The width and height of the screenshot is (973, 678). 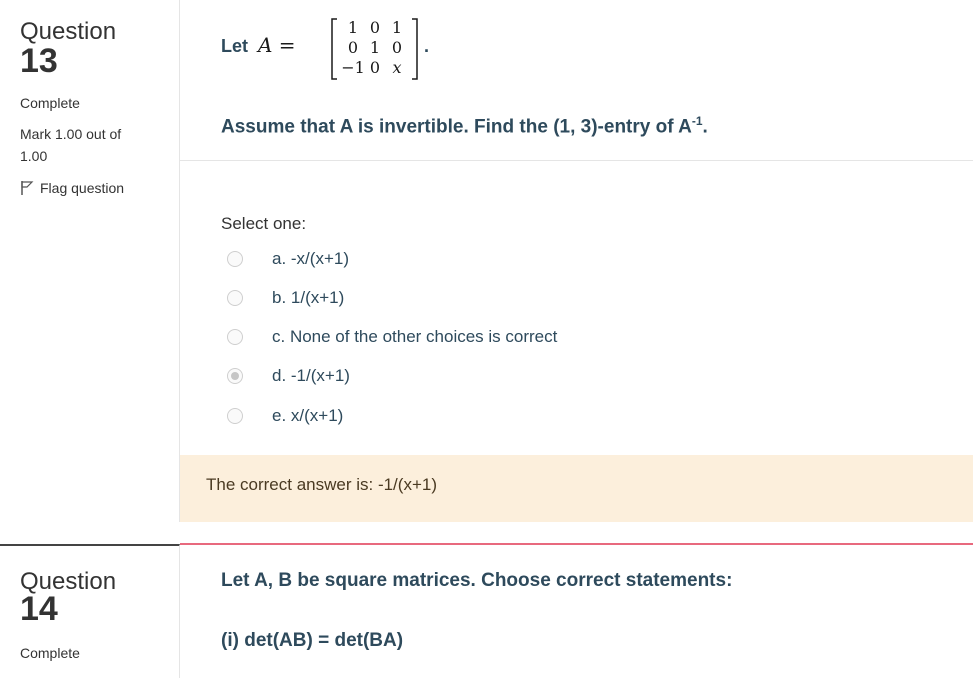 What do you see at coordinates (235, 337) in the screenshot?
I see `radio-option-c` at bounding box center [235, 337].